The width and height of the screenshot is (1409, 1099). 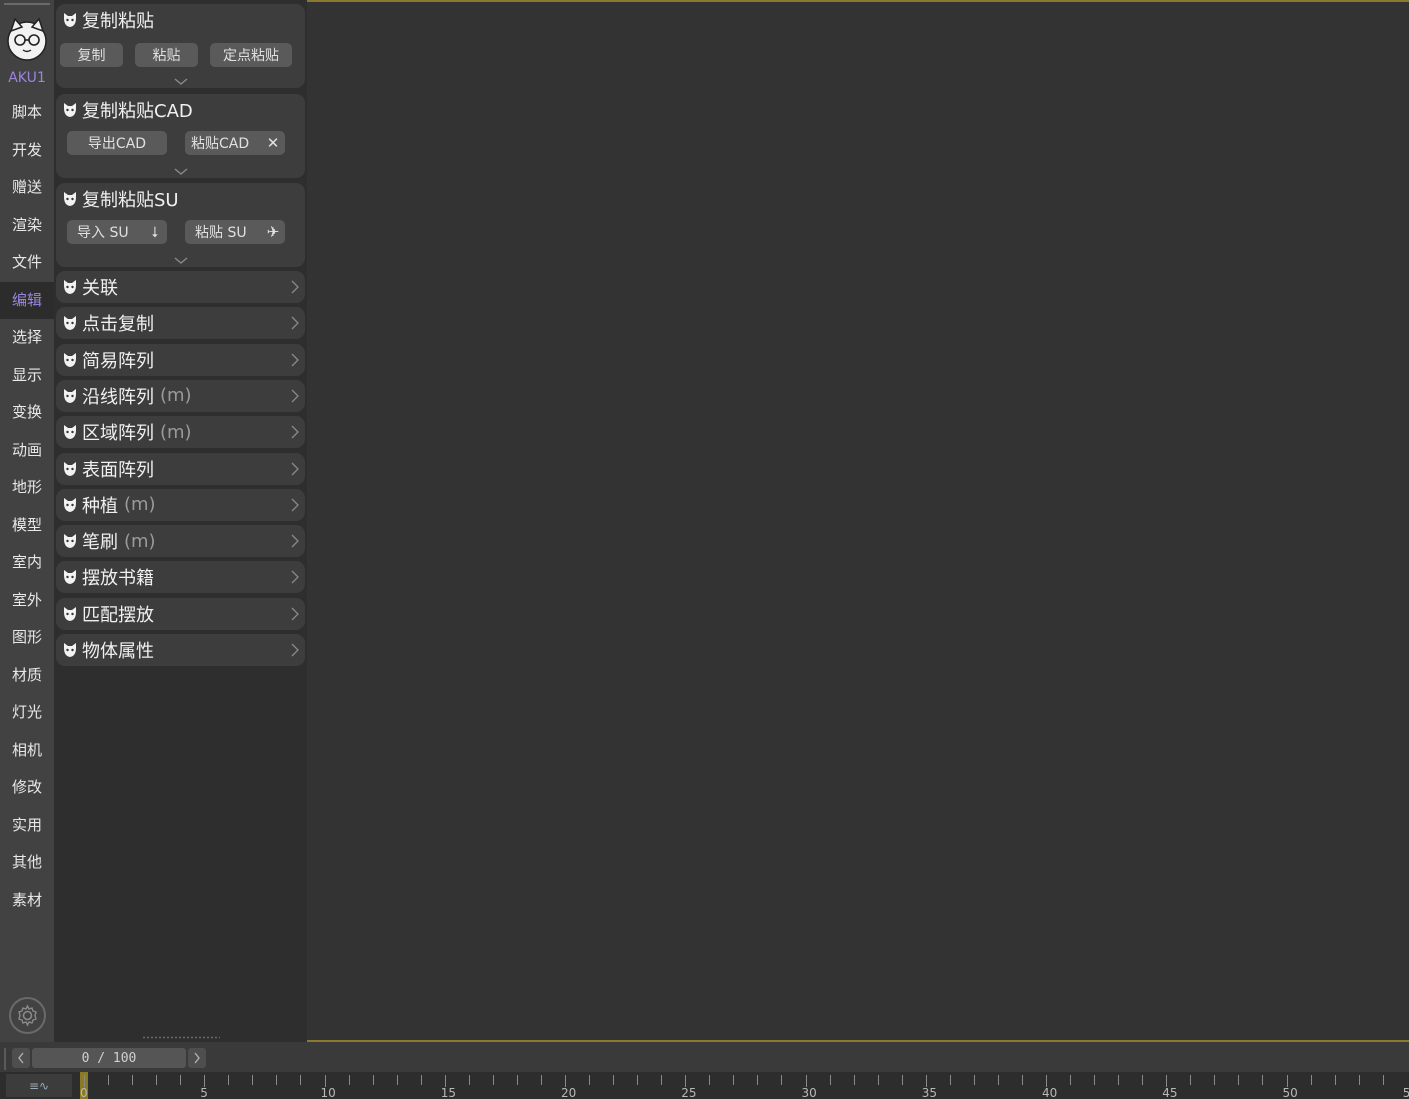 What do you see at coordinates (1050, 1092) in the screenshot?
I see `ruler-label: 40` at bounding box center [1050, 1092].